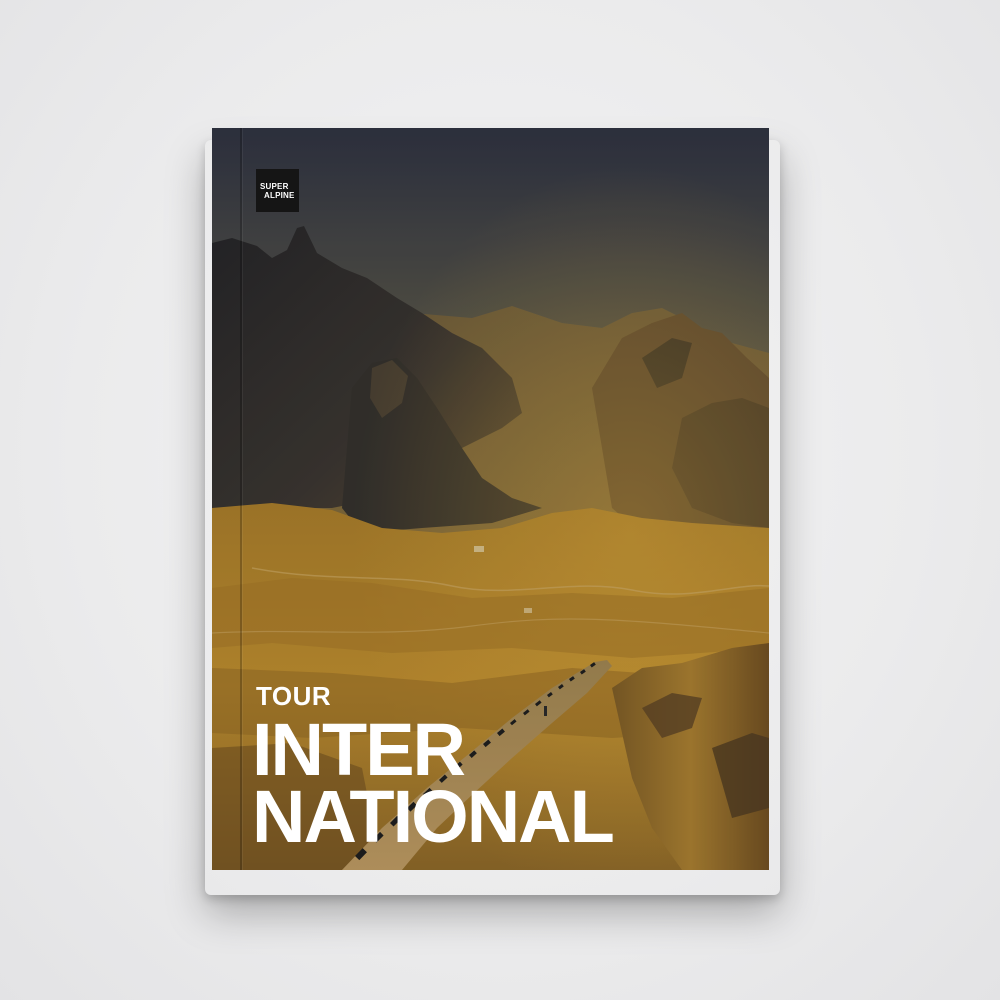 The height and width of the screenshot is (1000, 1000). What do you see at coordinates (433, 816) in the screenshot?
I see `cover-title-line2: NATIONAL` at bounding box center [433, 816].